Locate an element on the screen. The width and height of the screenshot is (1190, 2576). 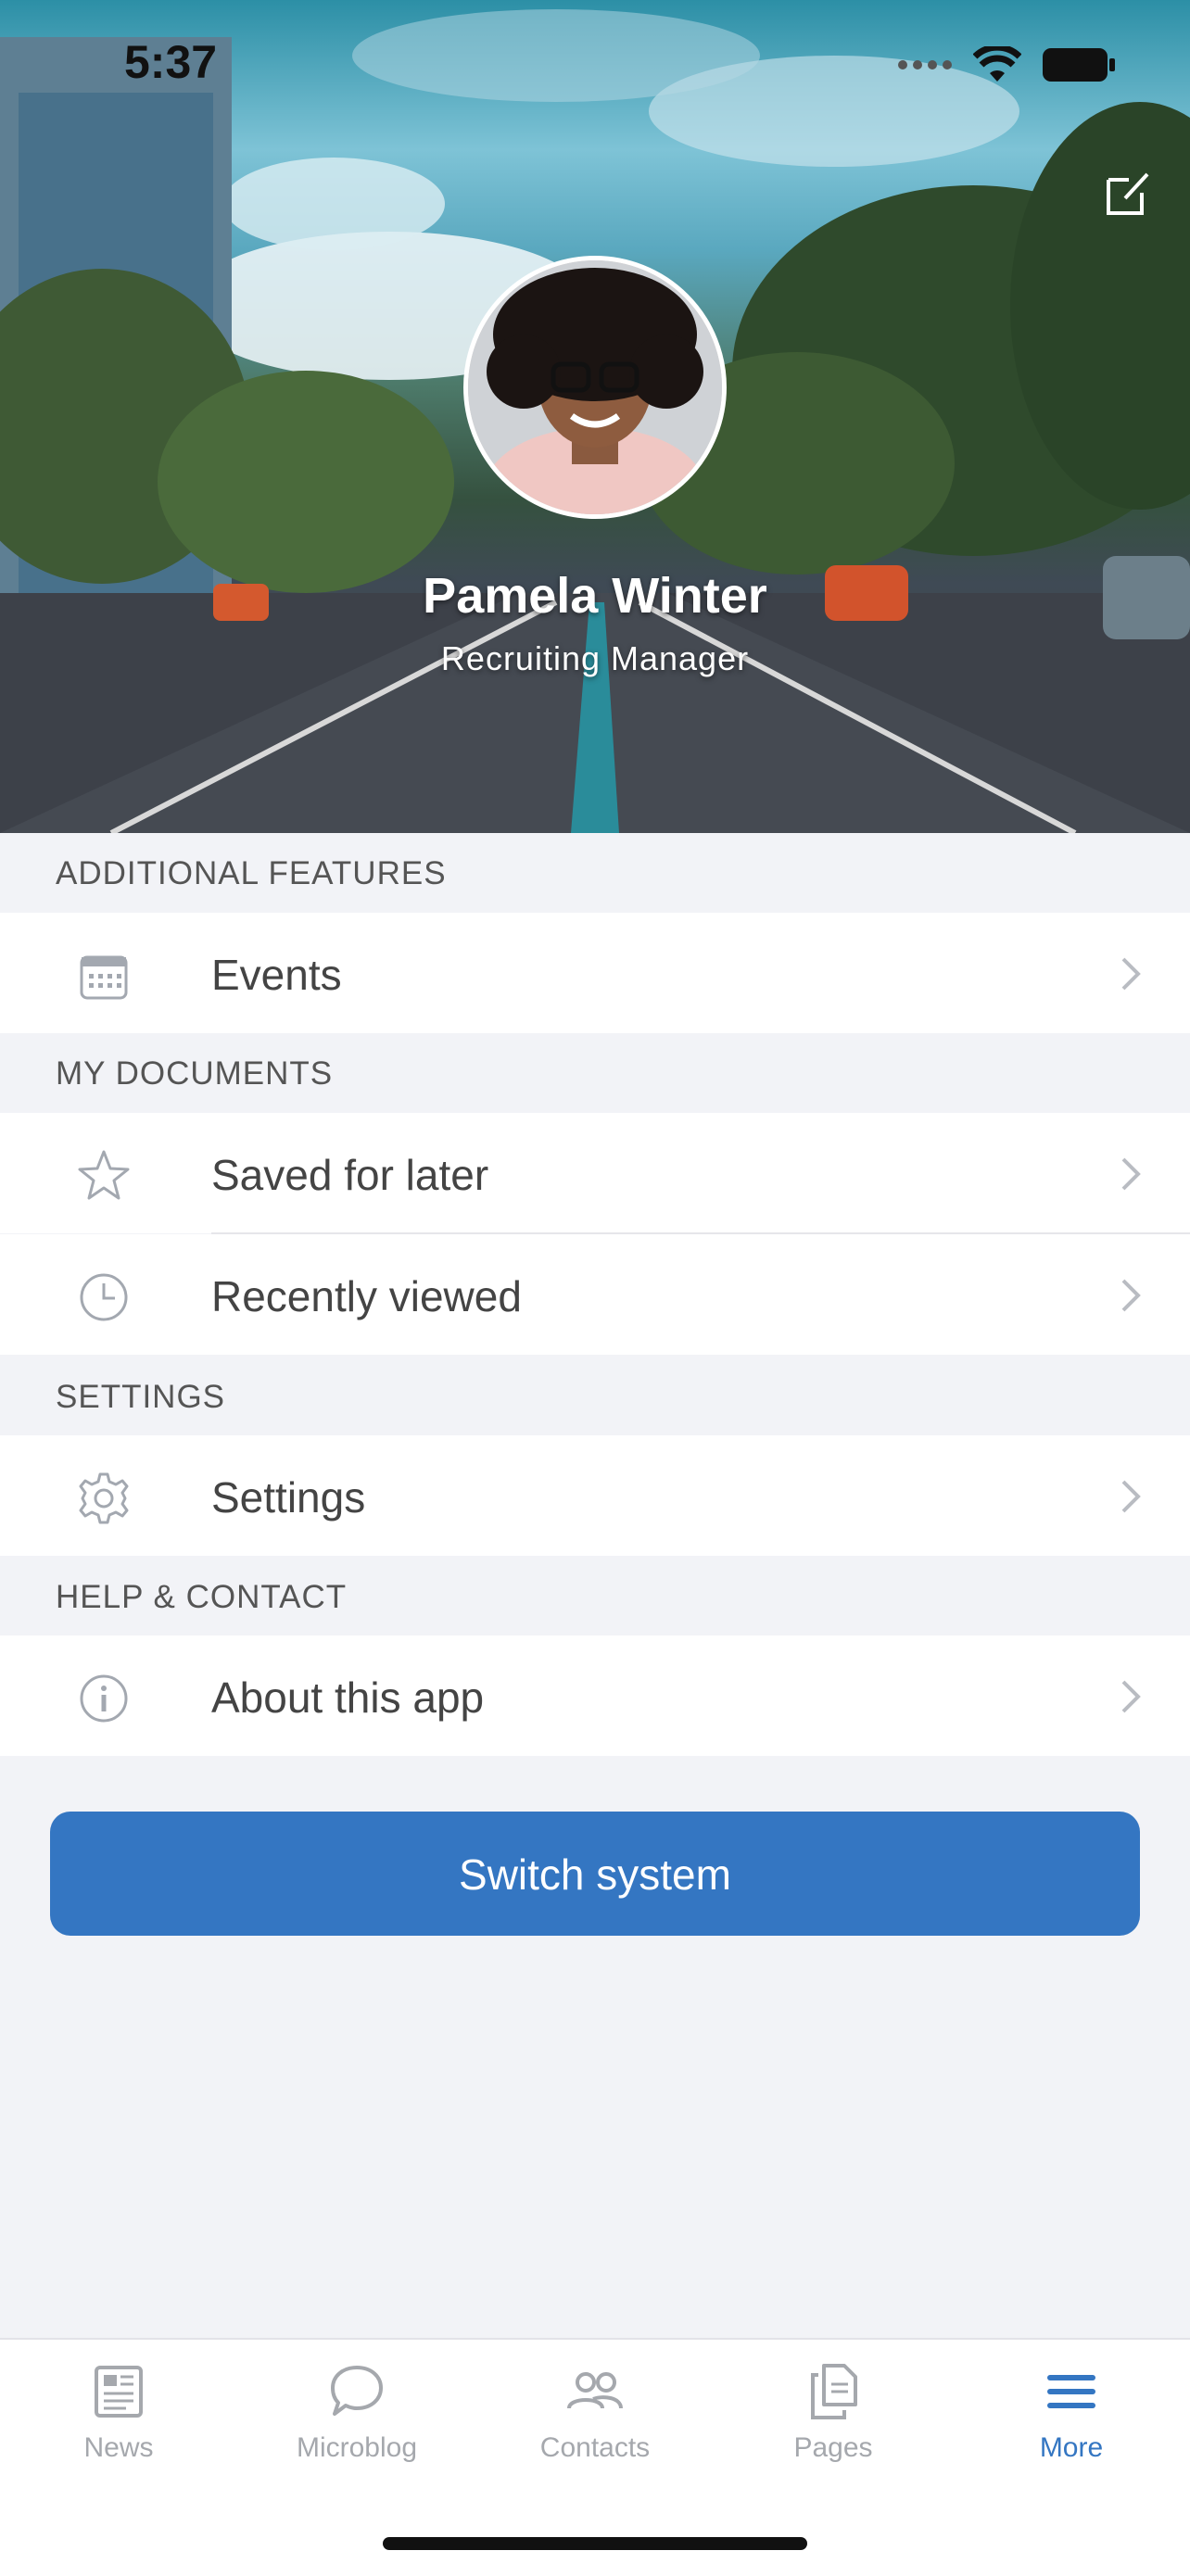
list-item-label: About this app is located at coordinates (348, 1697).